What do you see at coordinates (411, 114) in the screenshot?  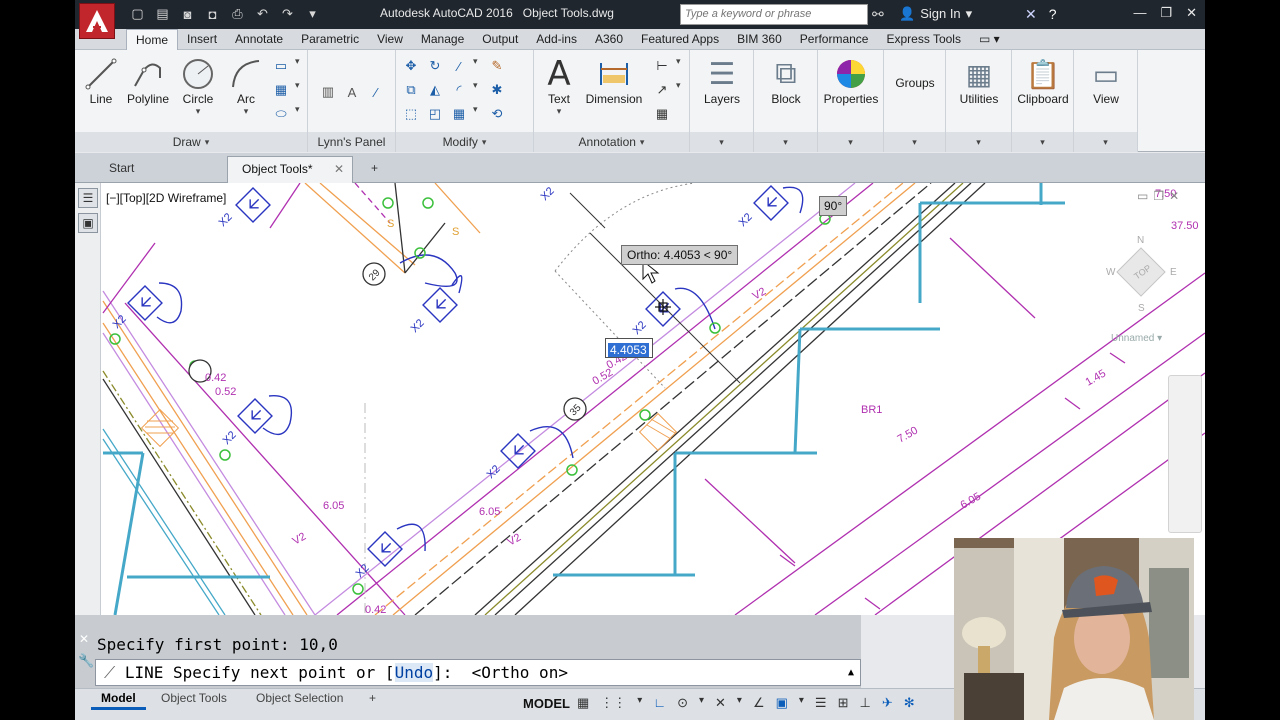 I see `stretch-icon: ⬚` at bounding box center [411, 114].